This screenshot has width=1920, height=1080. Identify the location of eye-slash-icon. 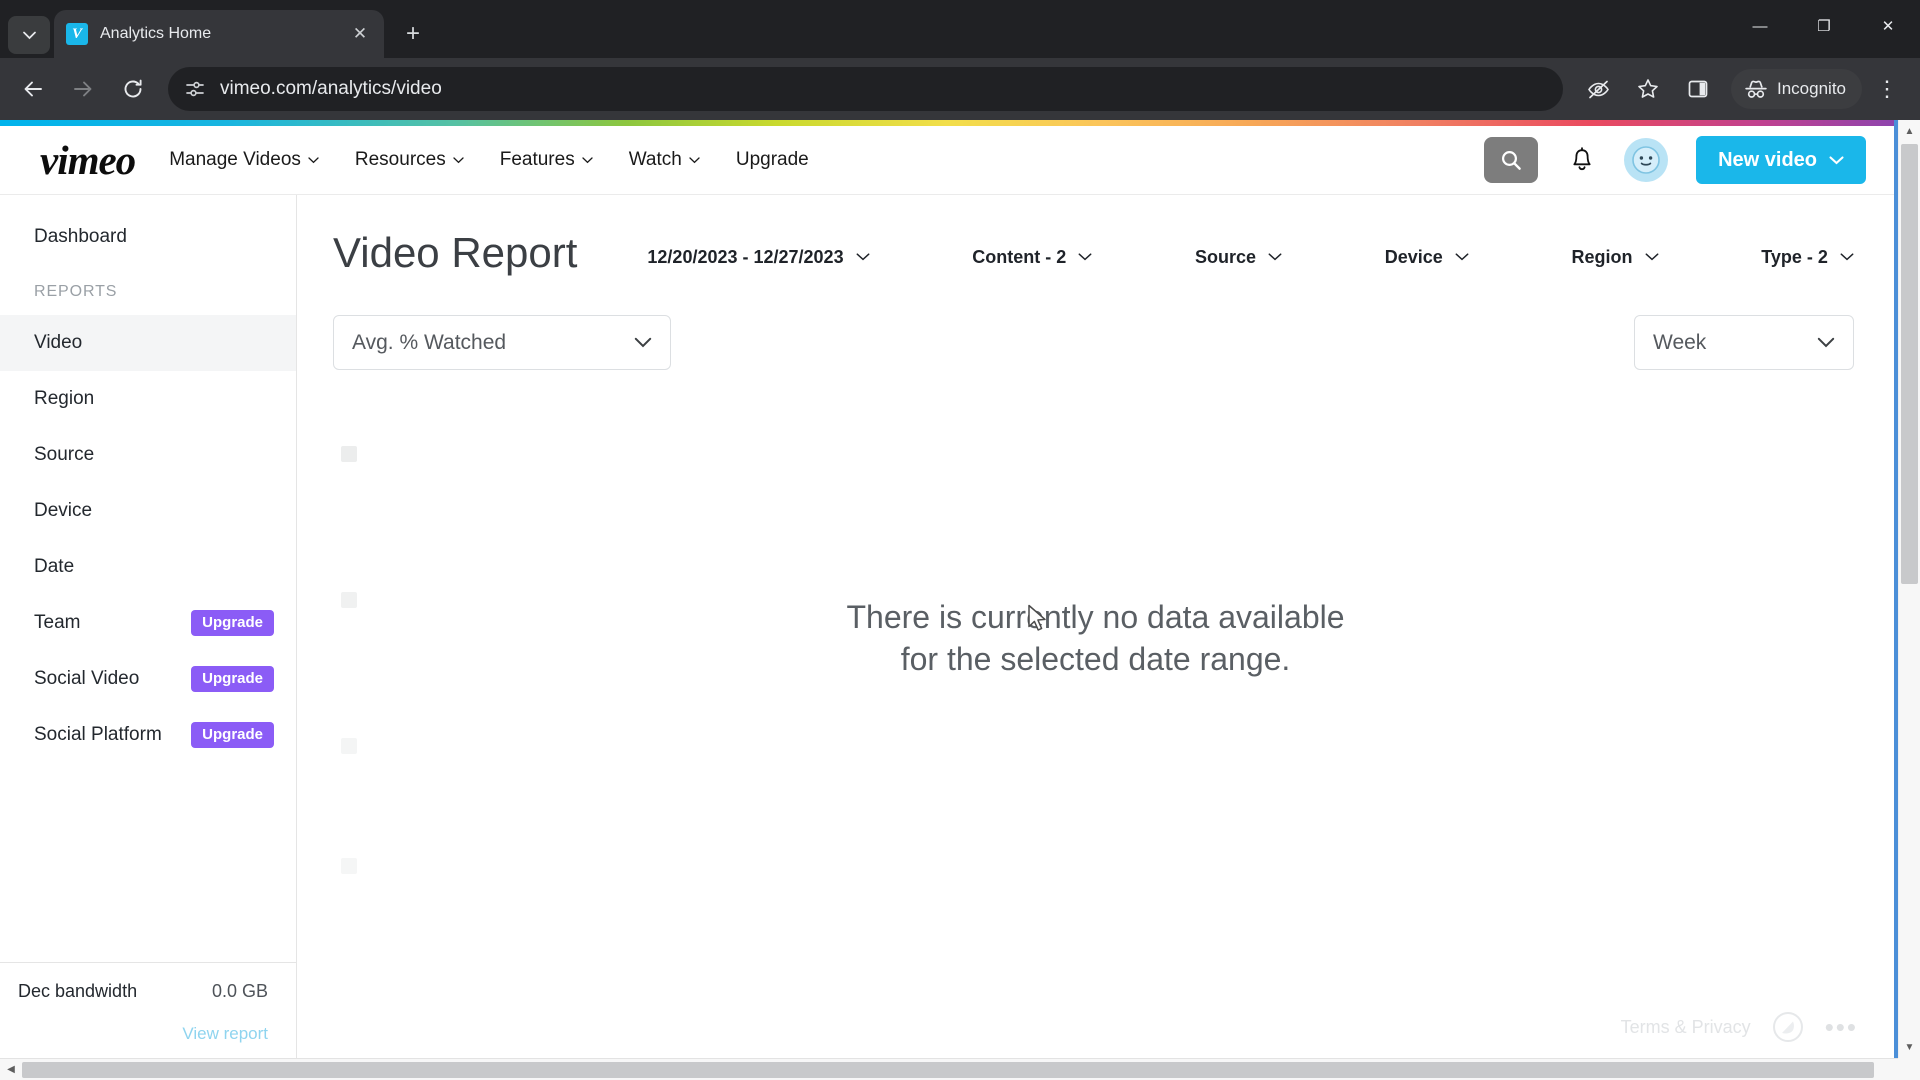
(1598, 89).